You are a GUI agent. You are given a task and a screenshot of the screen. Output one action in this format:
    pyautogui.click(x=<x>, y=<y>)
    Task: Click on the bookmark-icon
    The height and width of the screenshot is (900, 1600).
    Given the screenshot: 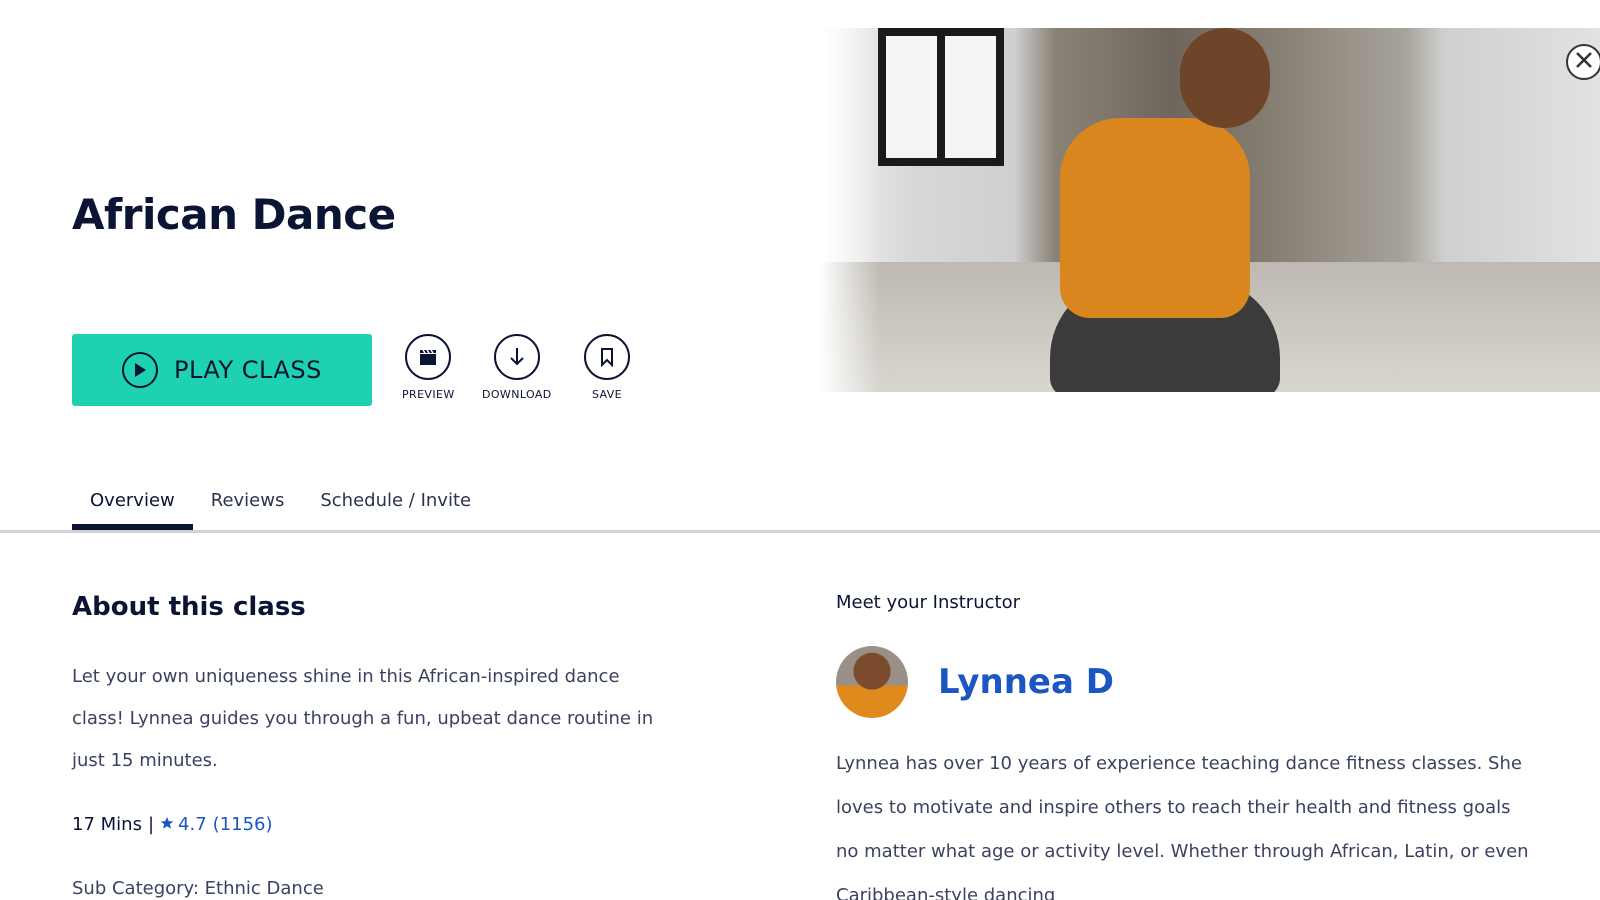 What is the action you would take?
    pyautogui.click(x=607, y=357)
    